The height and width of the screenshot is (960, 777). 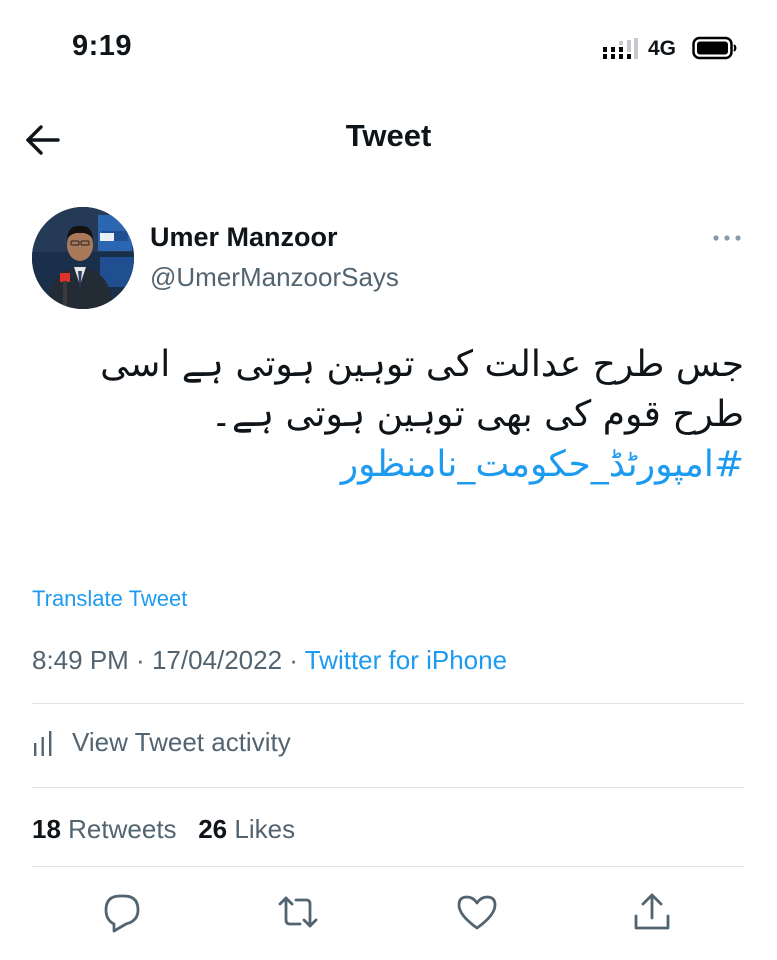 What do you see at coordinates (217, 660) in the screenshot?
I see `tweet-date: 17/04/2022` at bounding box center [217, 660].